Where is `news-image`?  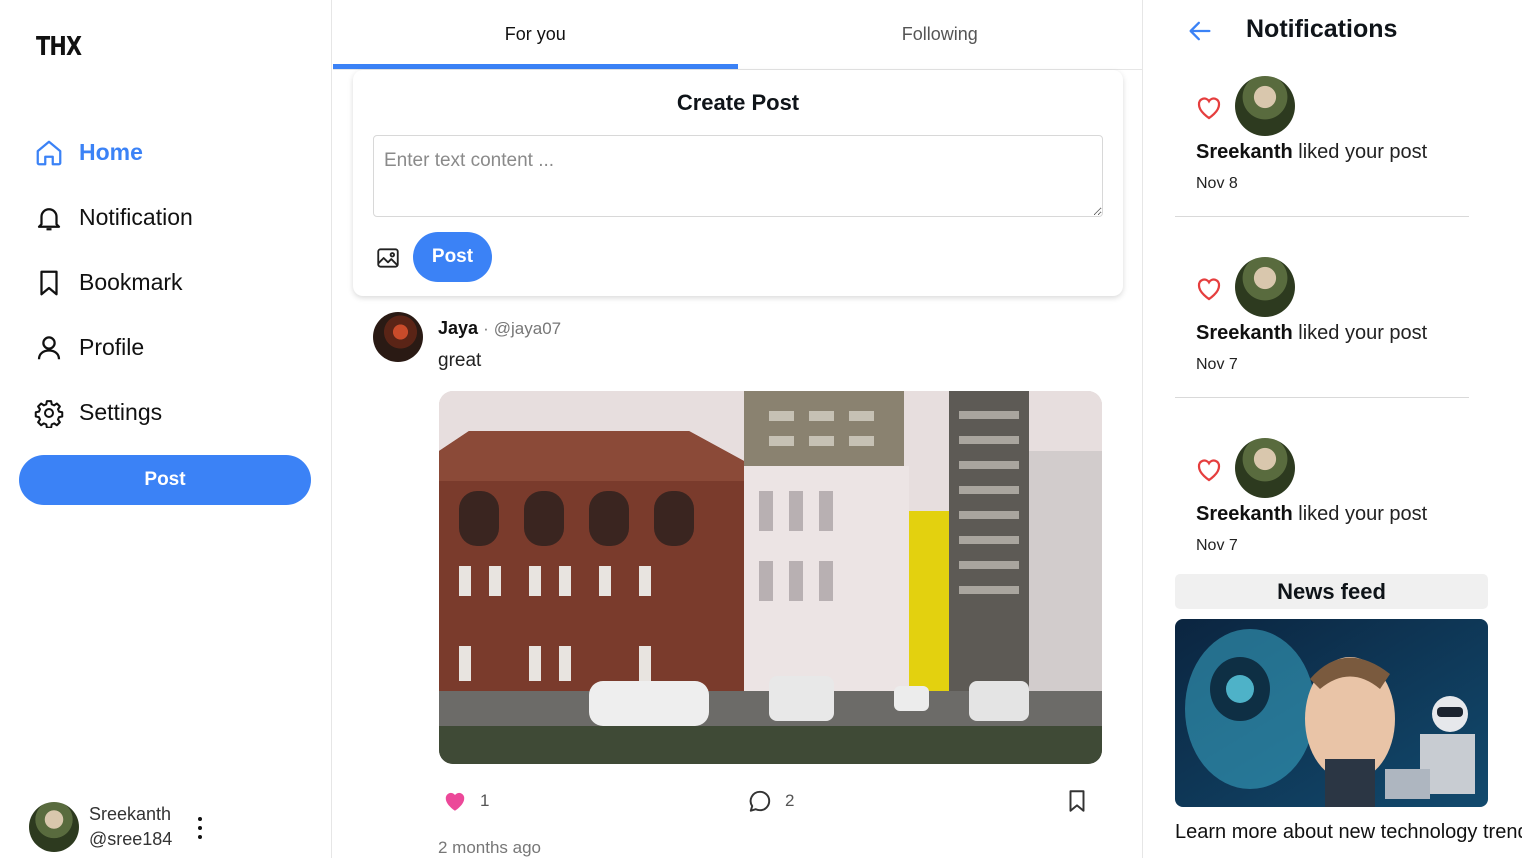 news-image is located at coordinates (1331, 713).